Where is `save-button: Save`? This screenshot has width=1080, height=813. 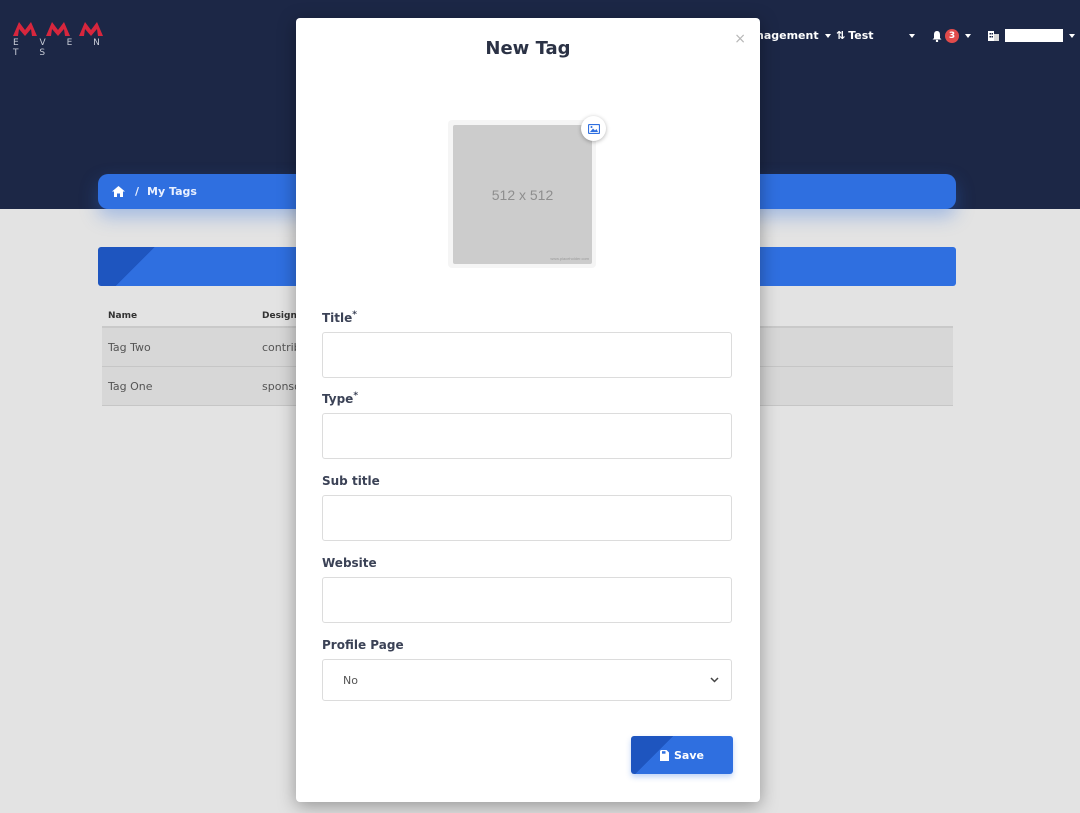
save-button: Save is located at coordinates (682, 755).